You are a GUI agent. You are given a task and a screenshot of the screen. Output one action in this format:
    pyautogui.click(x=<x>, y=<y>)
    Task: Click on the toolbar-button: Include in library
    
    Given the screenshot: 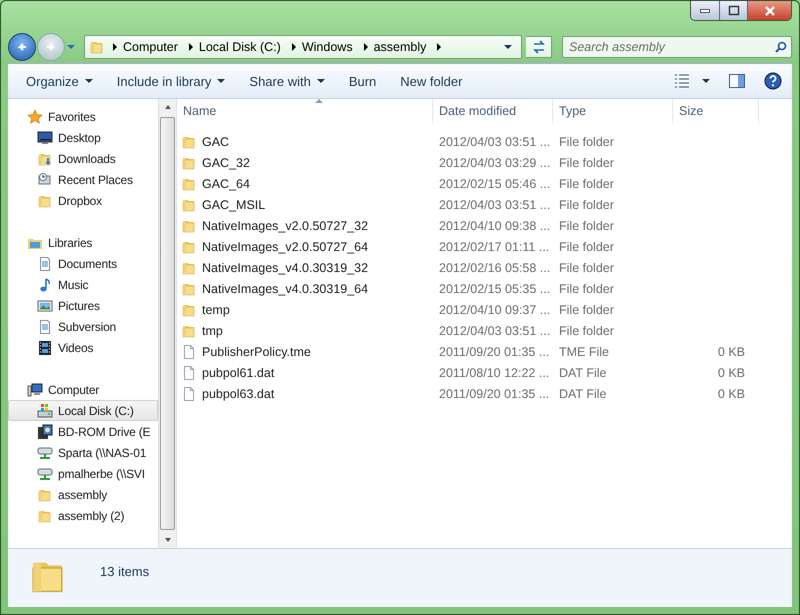 What is the action you would take?
    pyautogui.click(x=171, y=81)
    